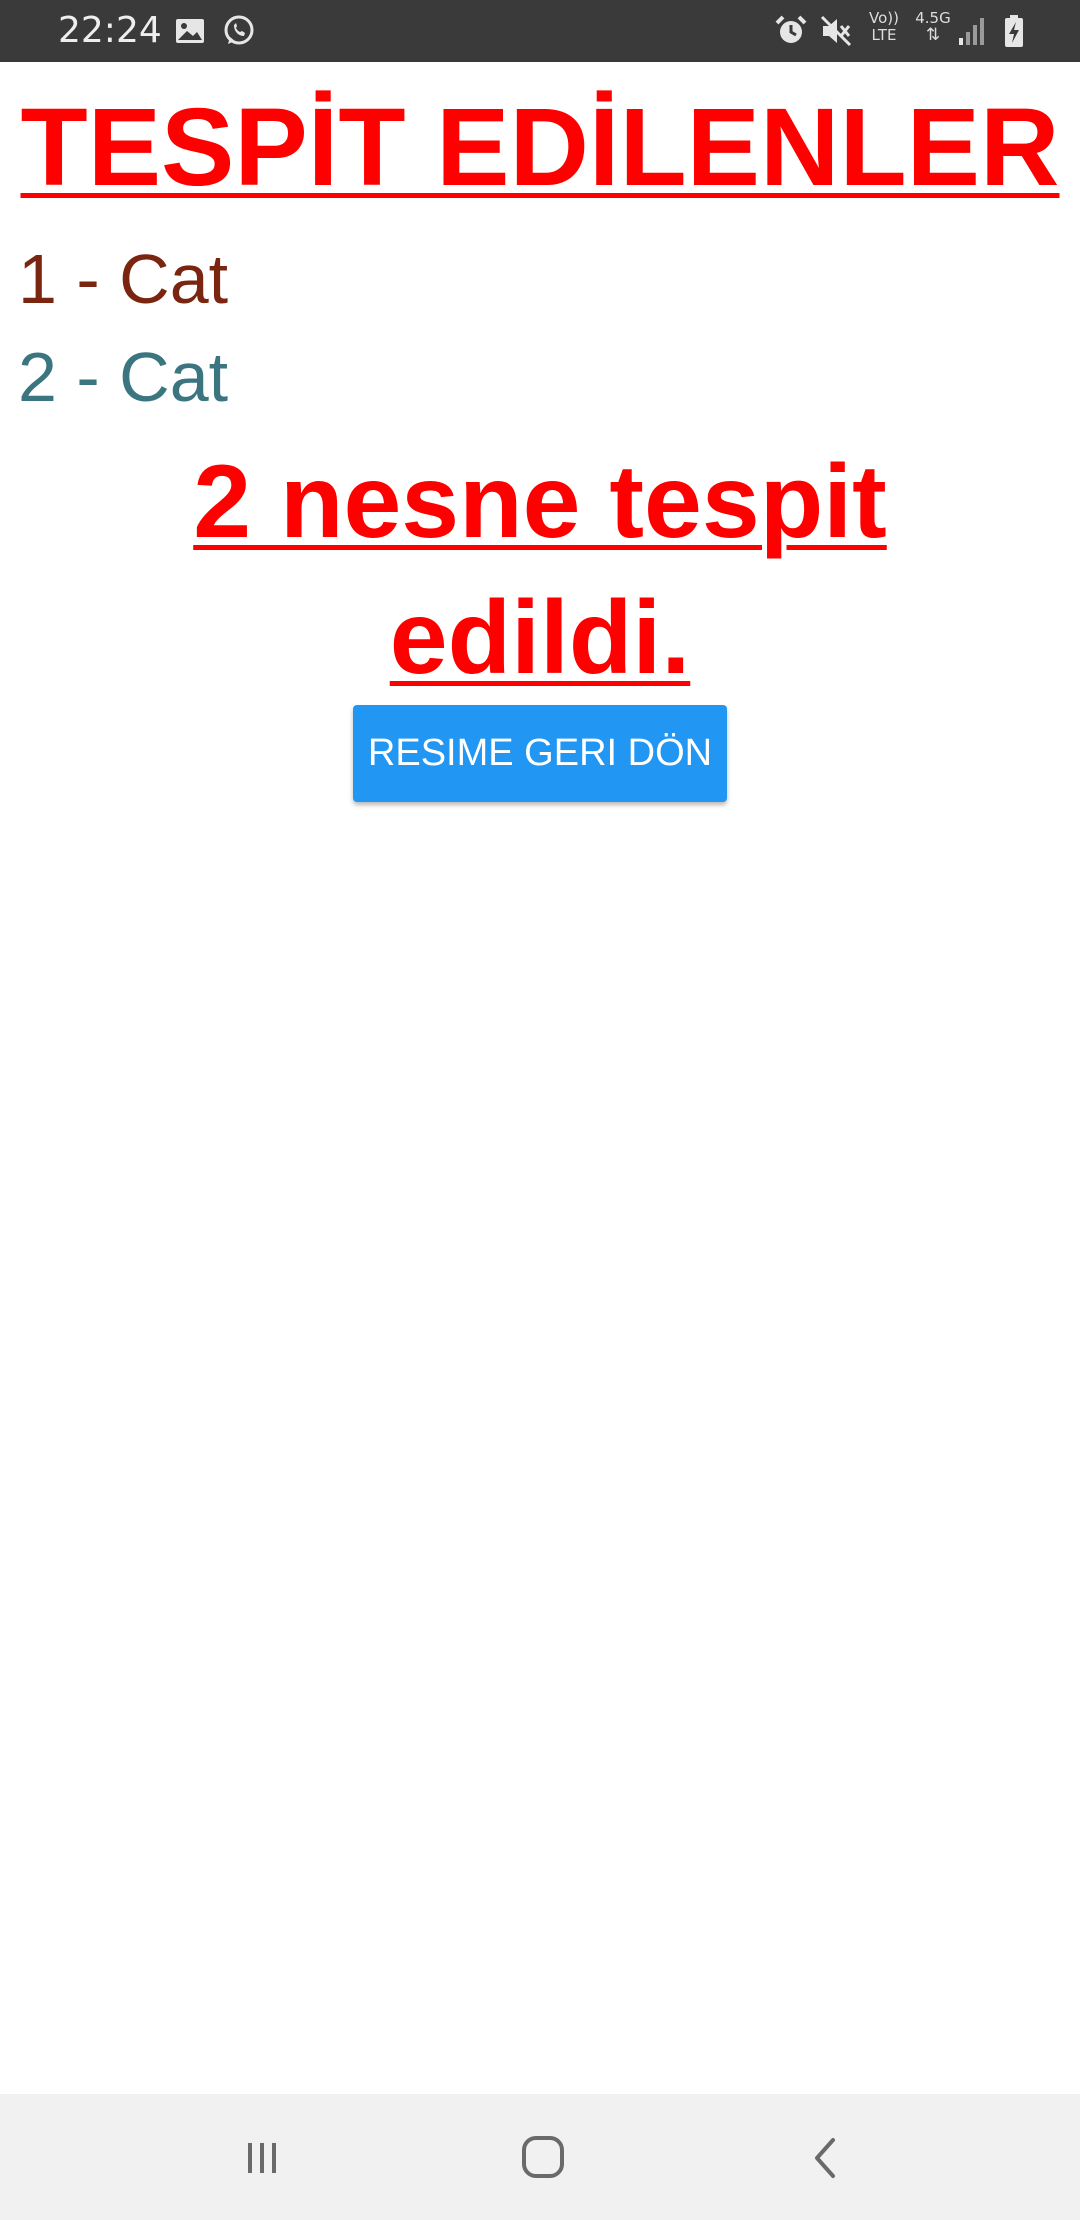 This screenshot has width=1080, height=2220. What do you see at coordinates (538, 328) in the screenshot?
I see `detected-items-list: 1 - Cat 2 - Cat` at bounding box center [538, 328].